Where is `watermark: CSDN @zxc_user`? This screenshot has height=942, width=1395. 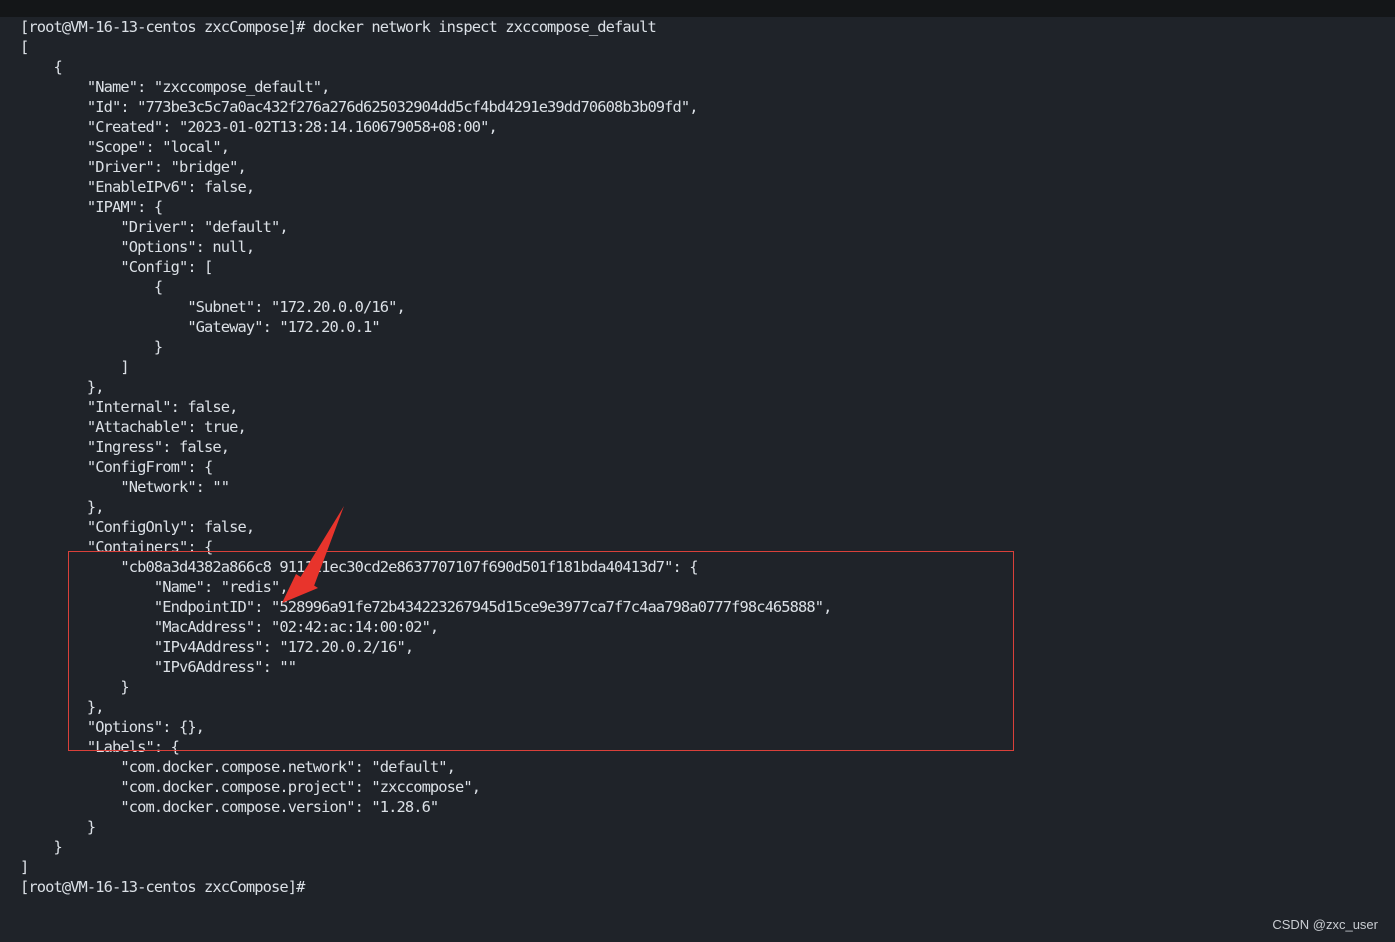
watermark: CSDN @zxc_user is located at coordinates (1325, 924).